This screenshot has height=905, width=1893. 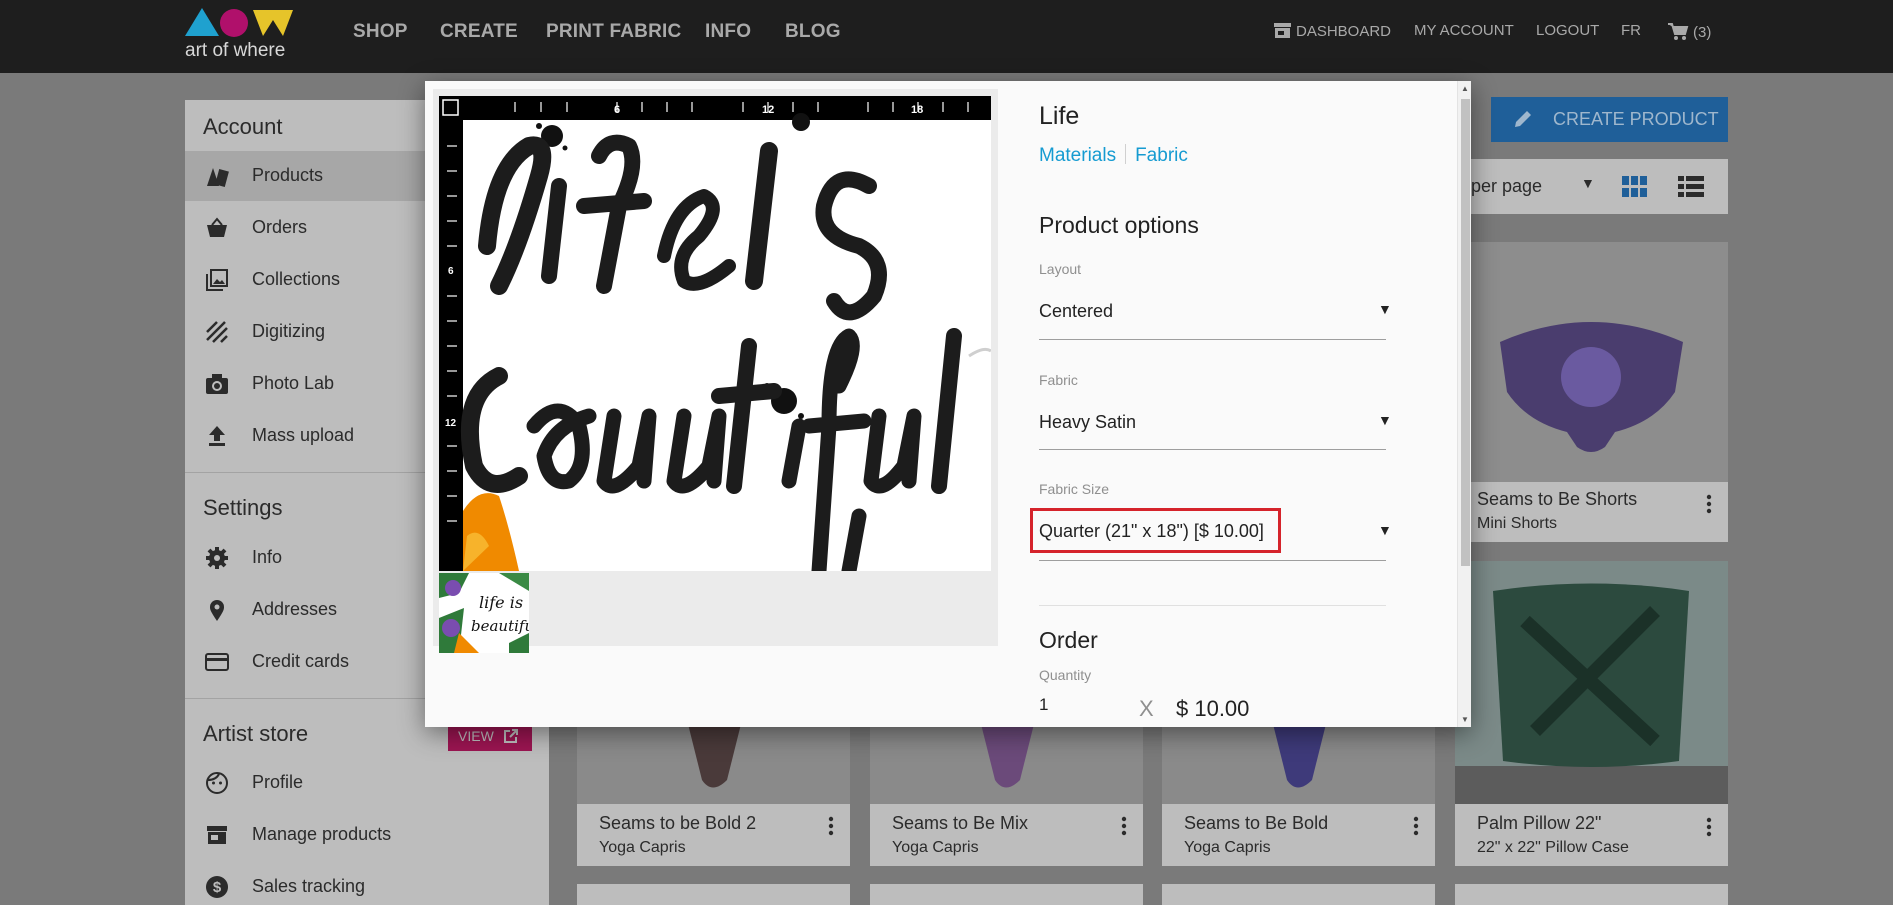 I want to click on camera-icon, so click(x=217, y=384).